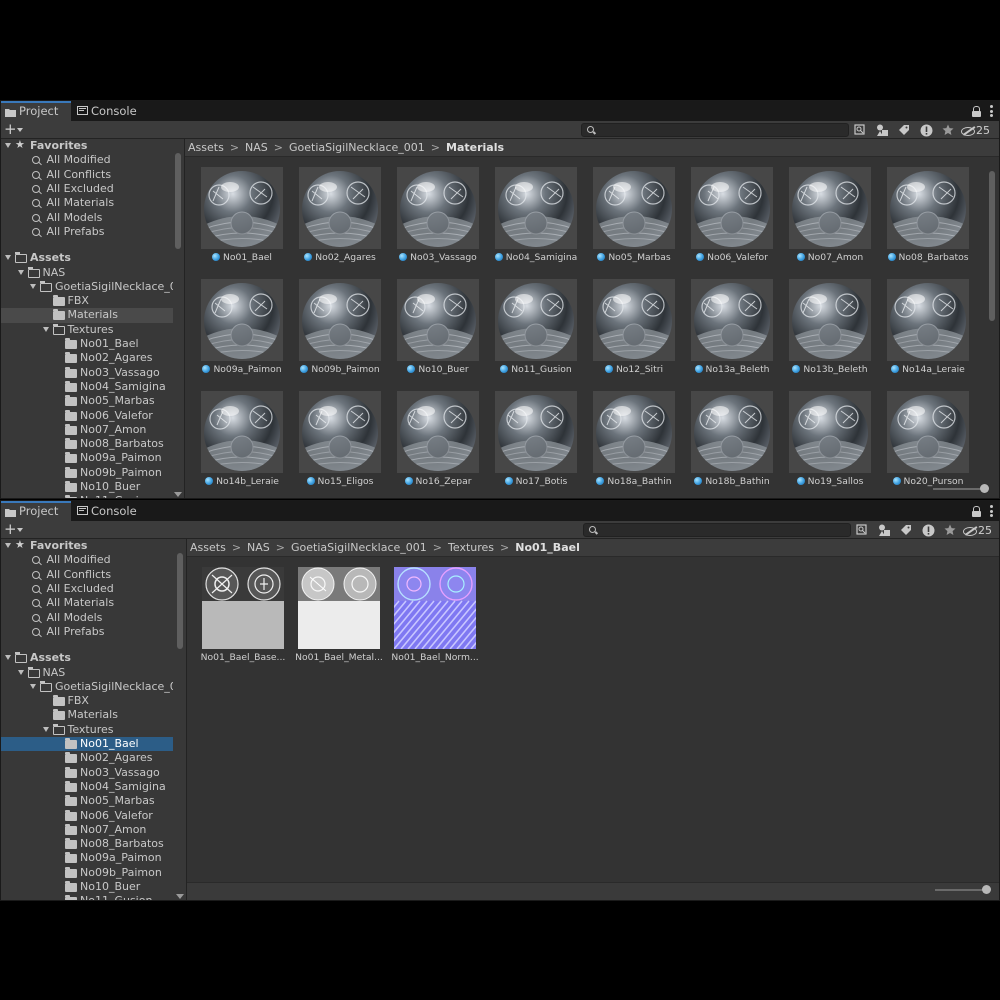 This screenshot has height=1000, width=1000. Describe the element at coordinates (830, 442) in the screenshot. I see `material-asset: No19_Sallos` at that location.